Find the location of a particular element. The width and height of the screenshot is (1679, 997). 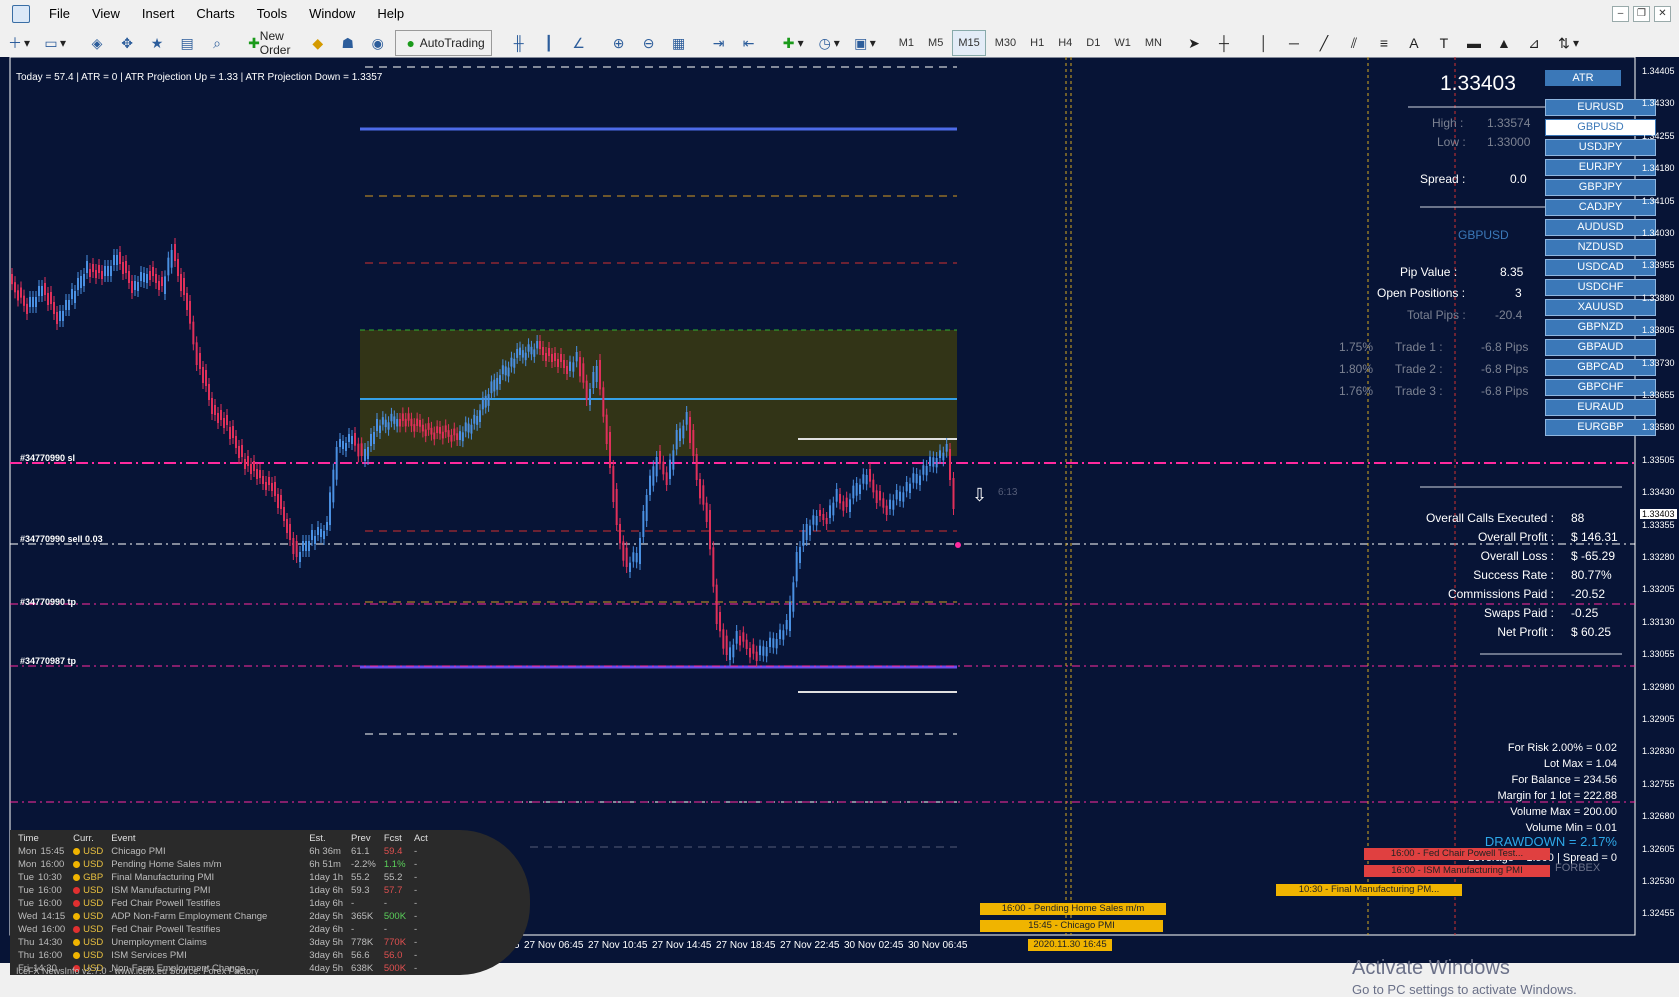

arrows-button: ⇅ ▾ is located at coordinates (1567, 43).